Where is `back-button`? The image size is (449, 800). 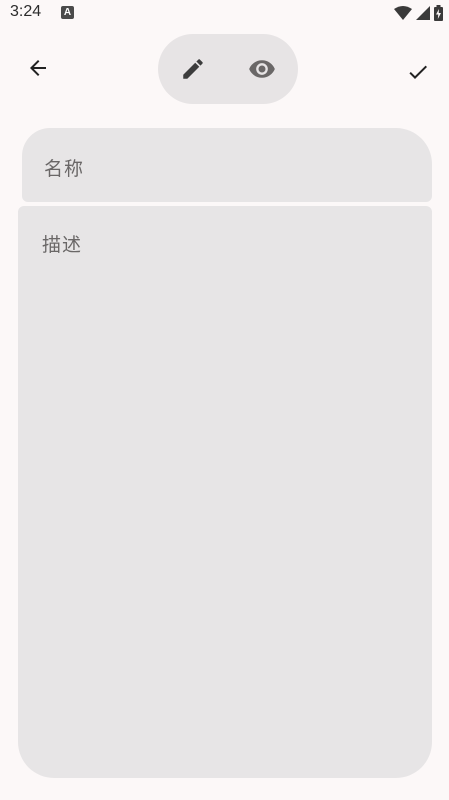
back-button is located at coordinates (38, 68).